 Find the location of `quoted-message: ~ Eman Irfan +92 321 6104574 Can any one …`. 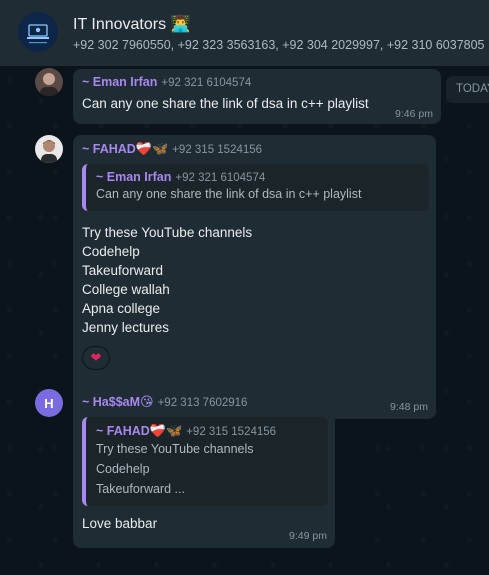

quoted-message: ~ Eman Irfan +92 321 6104574 Can any one … is located at coordinates (255, 187).